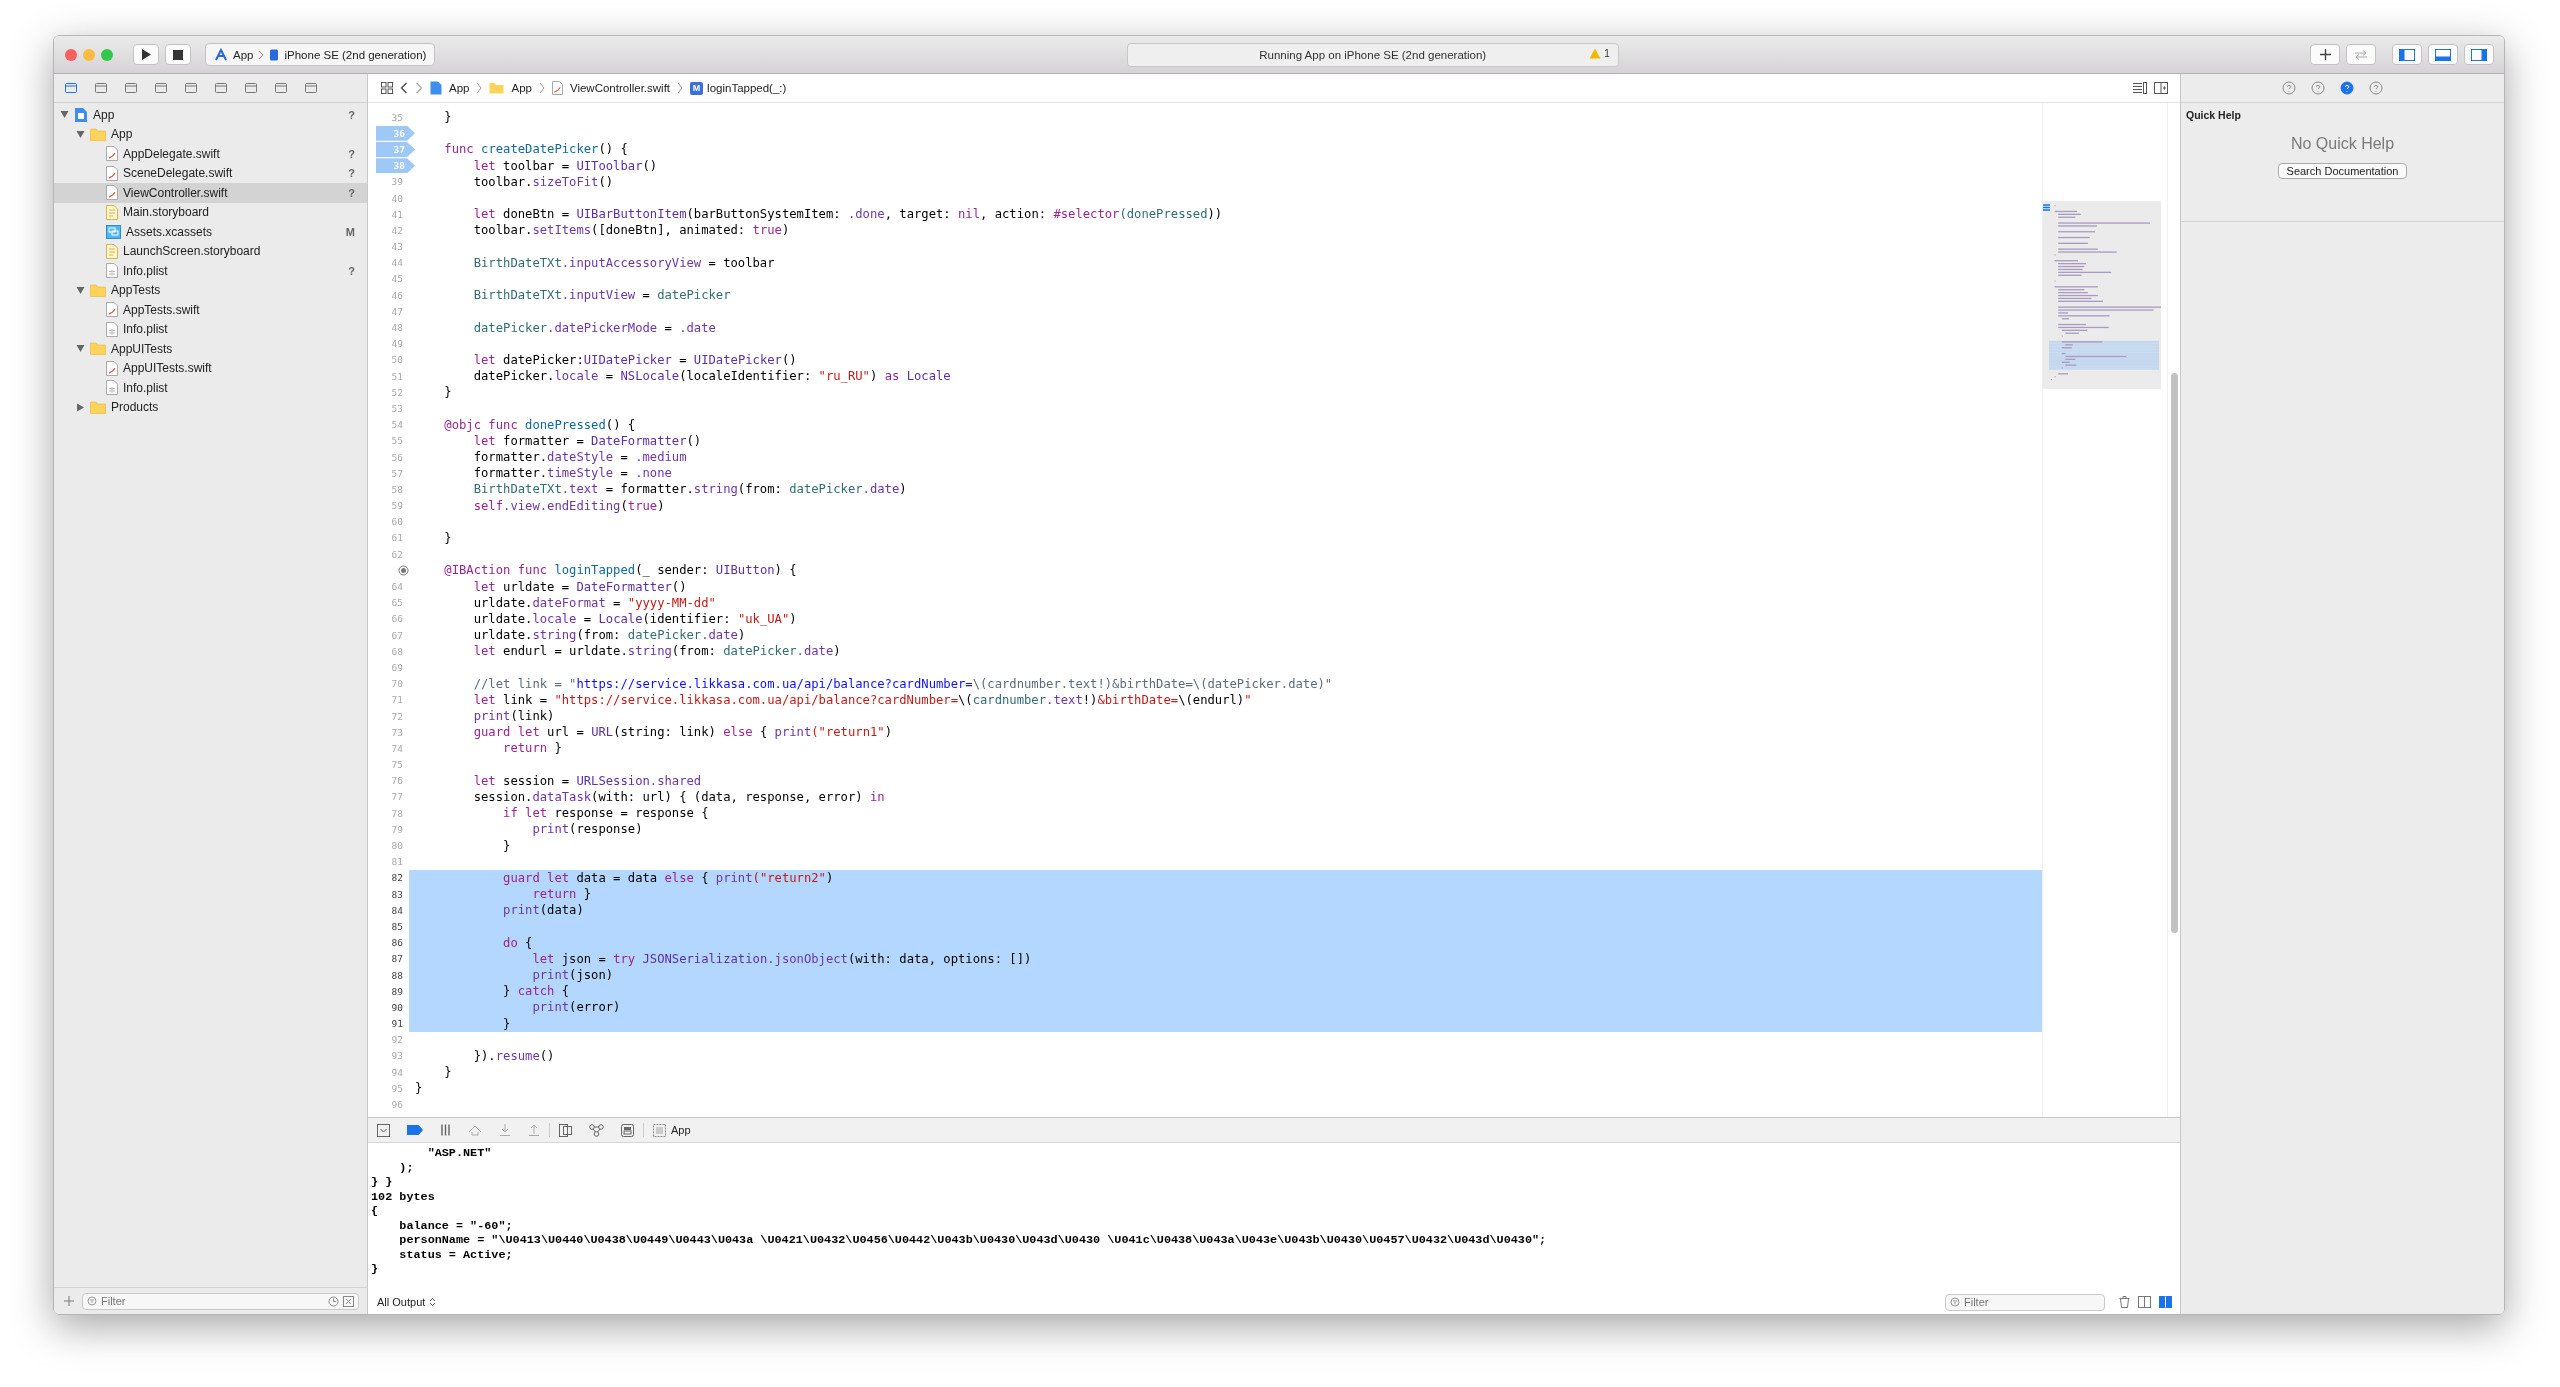 This screenshot has height=1387, width=2560. Describe the element at coordinates (397, 651) in the screenshot. I see `line-number: 68` at that location.